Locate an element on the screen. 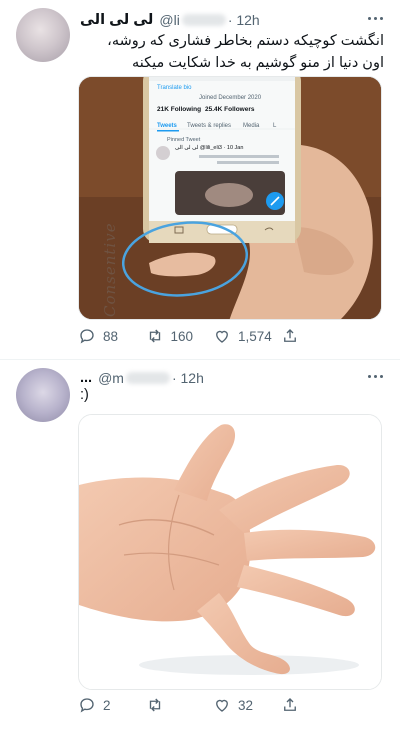 This screenshot has height=732, width=400. phone-pinned: Pinned Tweet is located at coordinates (184, 140).